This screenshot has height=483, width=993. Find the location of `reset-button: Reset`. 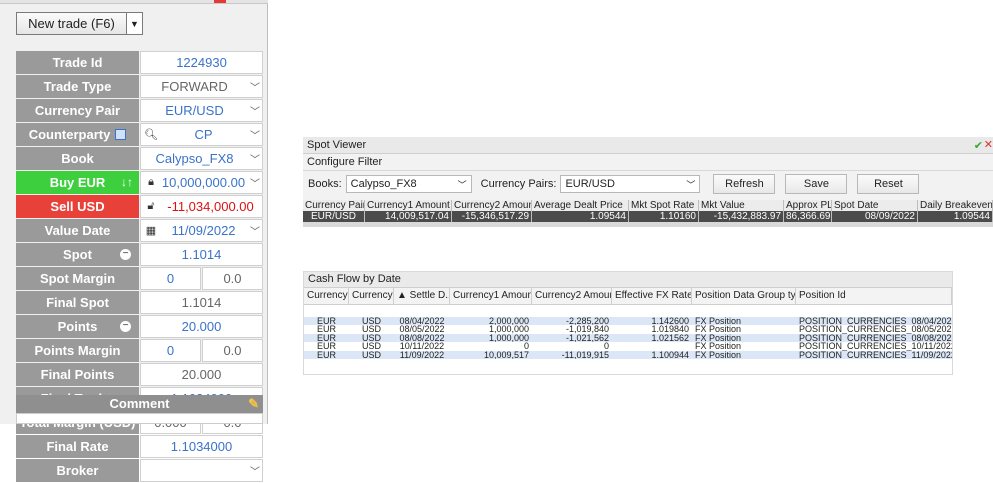

reset-button: Reset is located at coordinates (888, 184).